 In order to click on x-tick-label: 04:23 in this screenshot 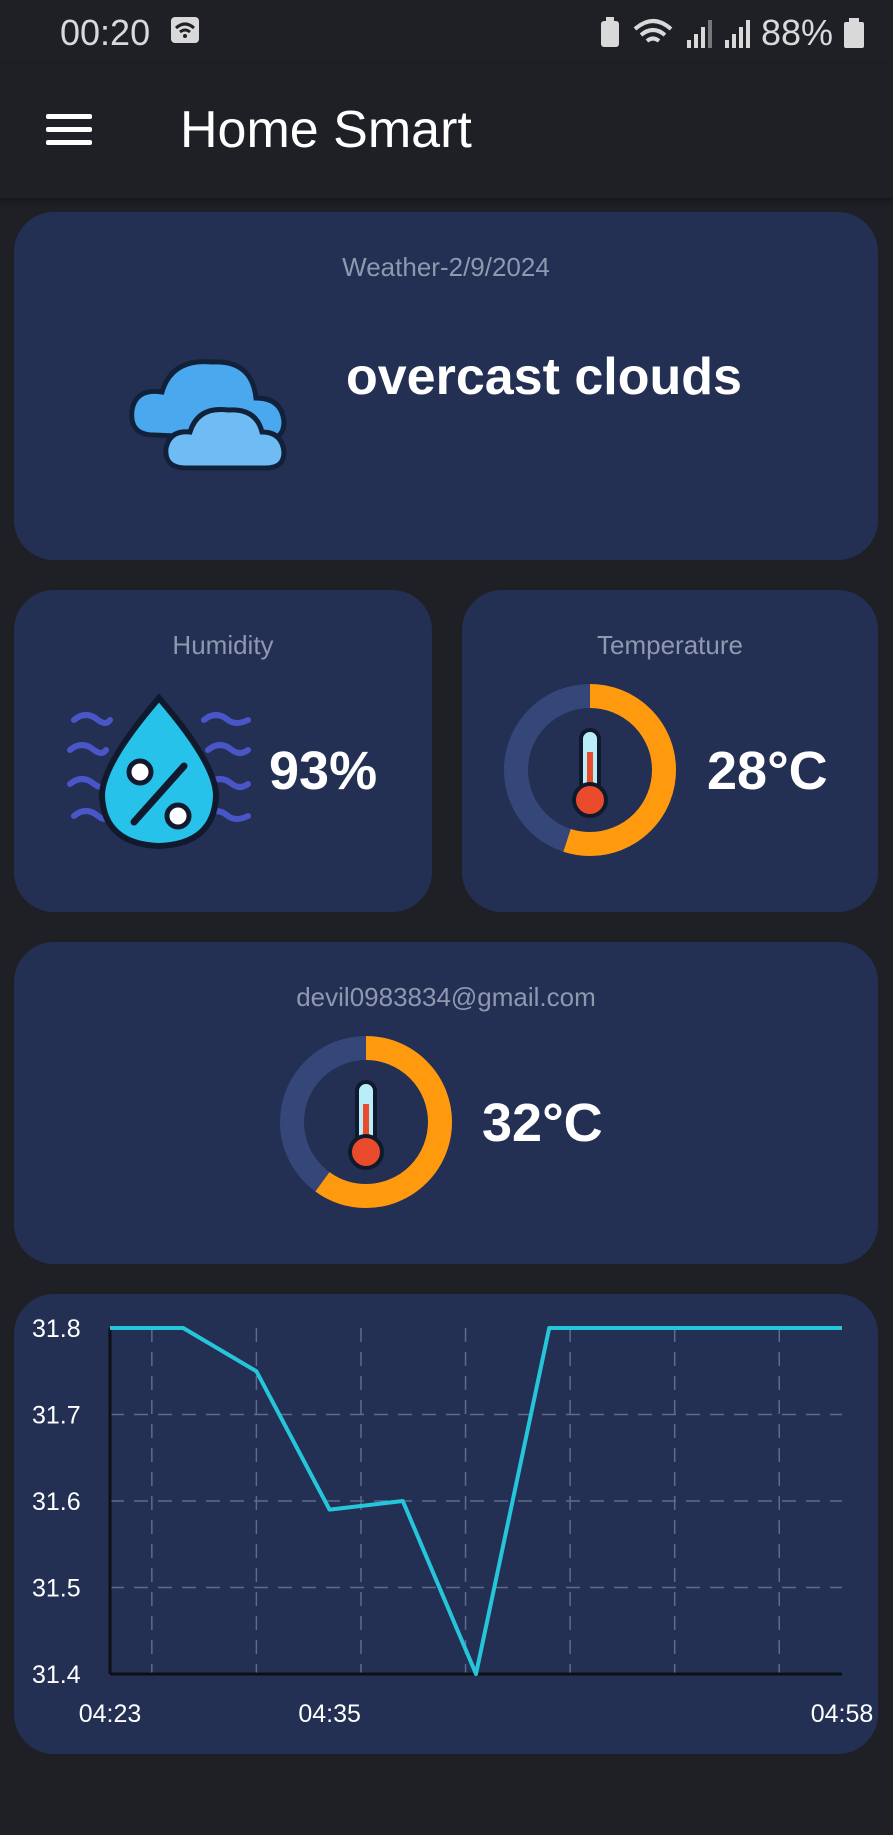, I will do `click(110, 1714)`.